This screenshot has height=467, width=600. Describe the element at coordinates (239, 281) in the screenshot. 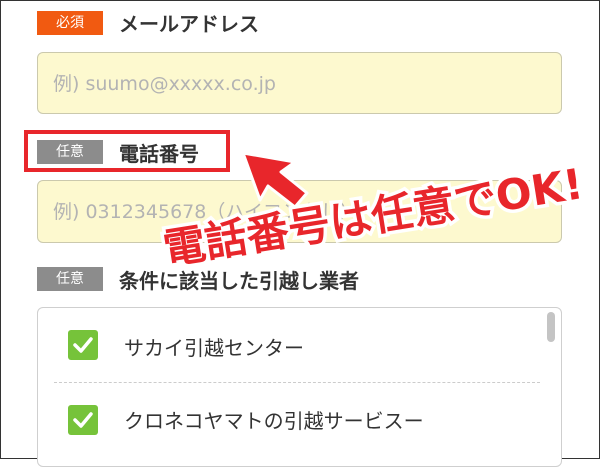

I see `movers-label: 条件に該当した引越し業者` at that location.